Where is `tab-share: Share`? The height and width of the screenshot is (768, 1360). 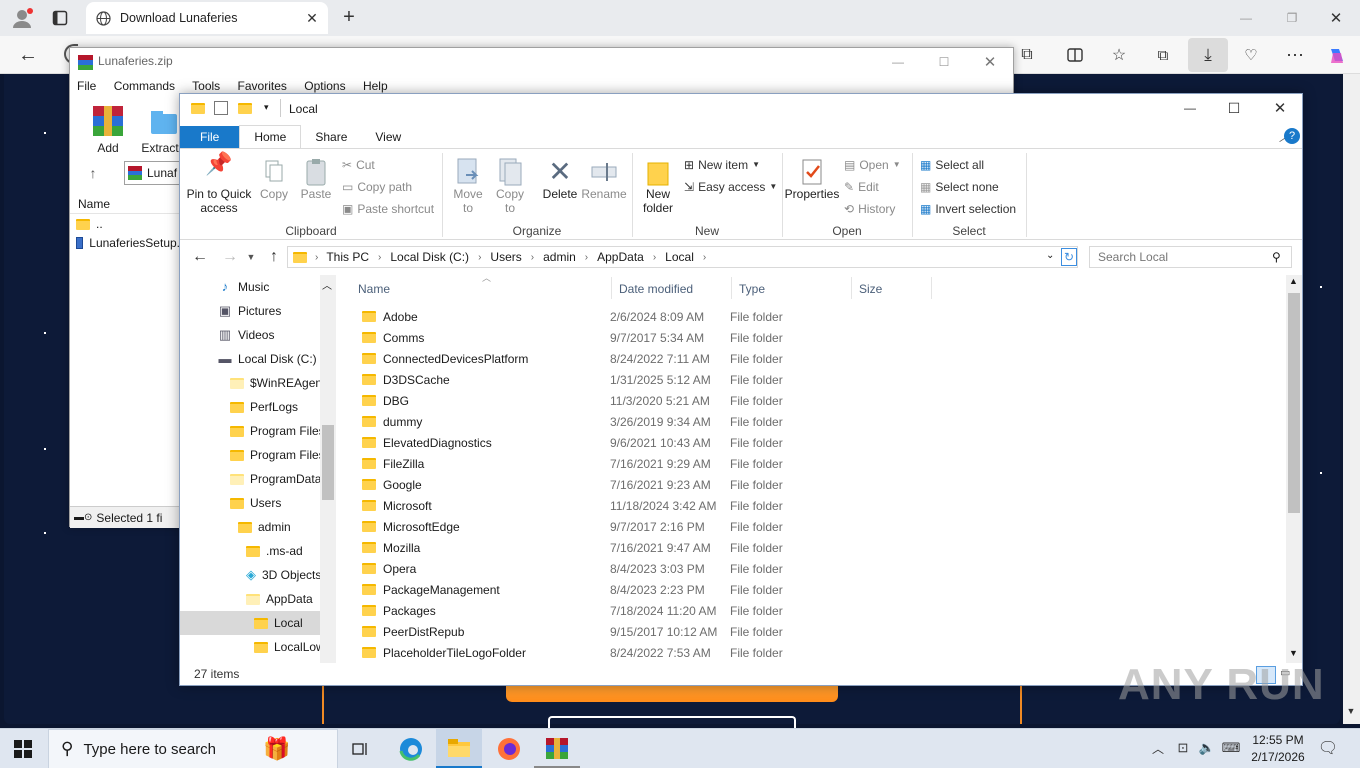 tab-share: Share is located at coordinates (331, 137).